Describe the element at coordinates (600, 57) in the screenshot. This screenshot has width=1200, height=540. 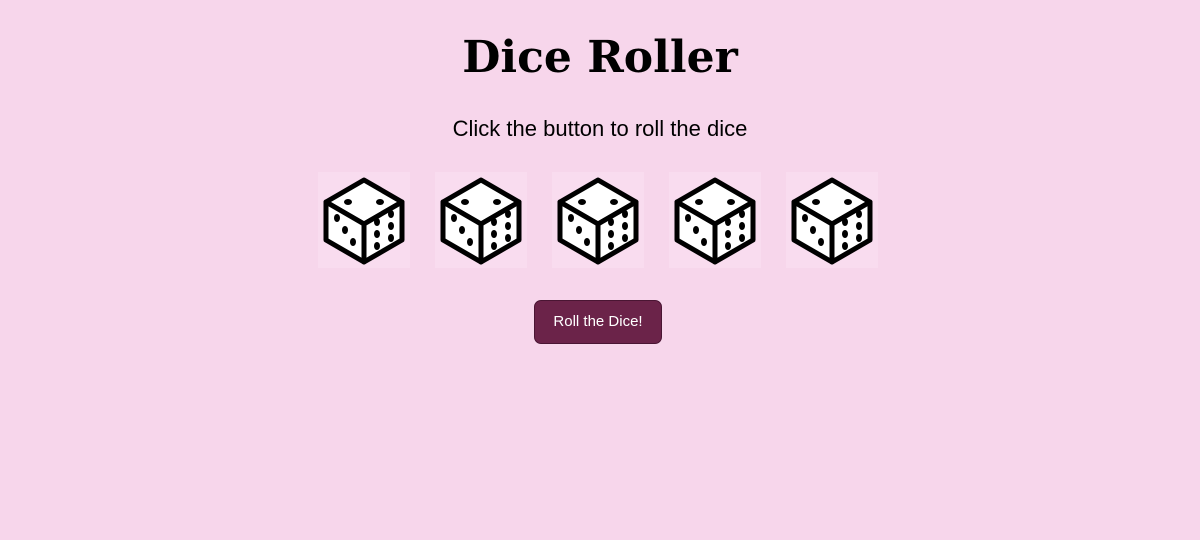
I see `page-title: Dice Roller` at that location.